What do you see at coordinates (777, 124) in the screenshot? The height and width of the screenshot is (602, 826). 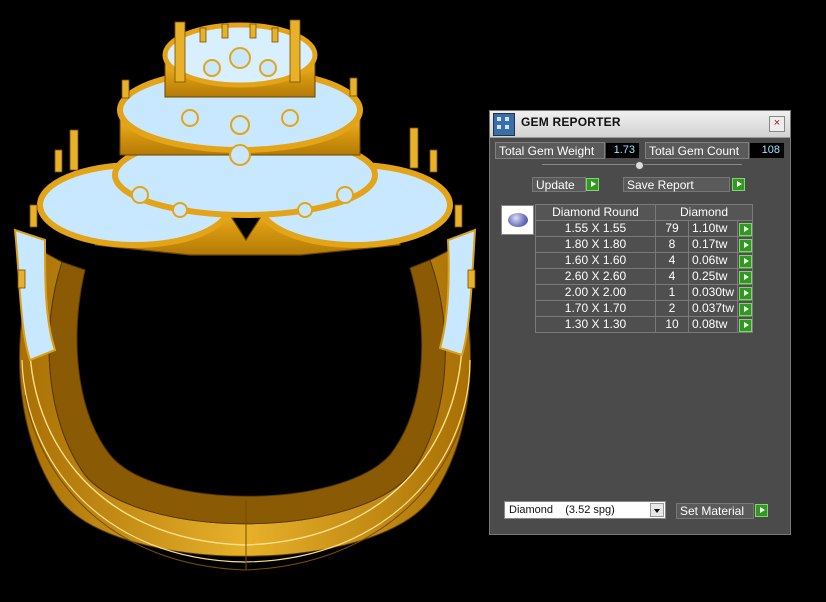 I see `close-icon: ×` at bounding box center [777, 124].